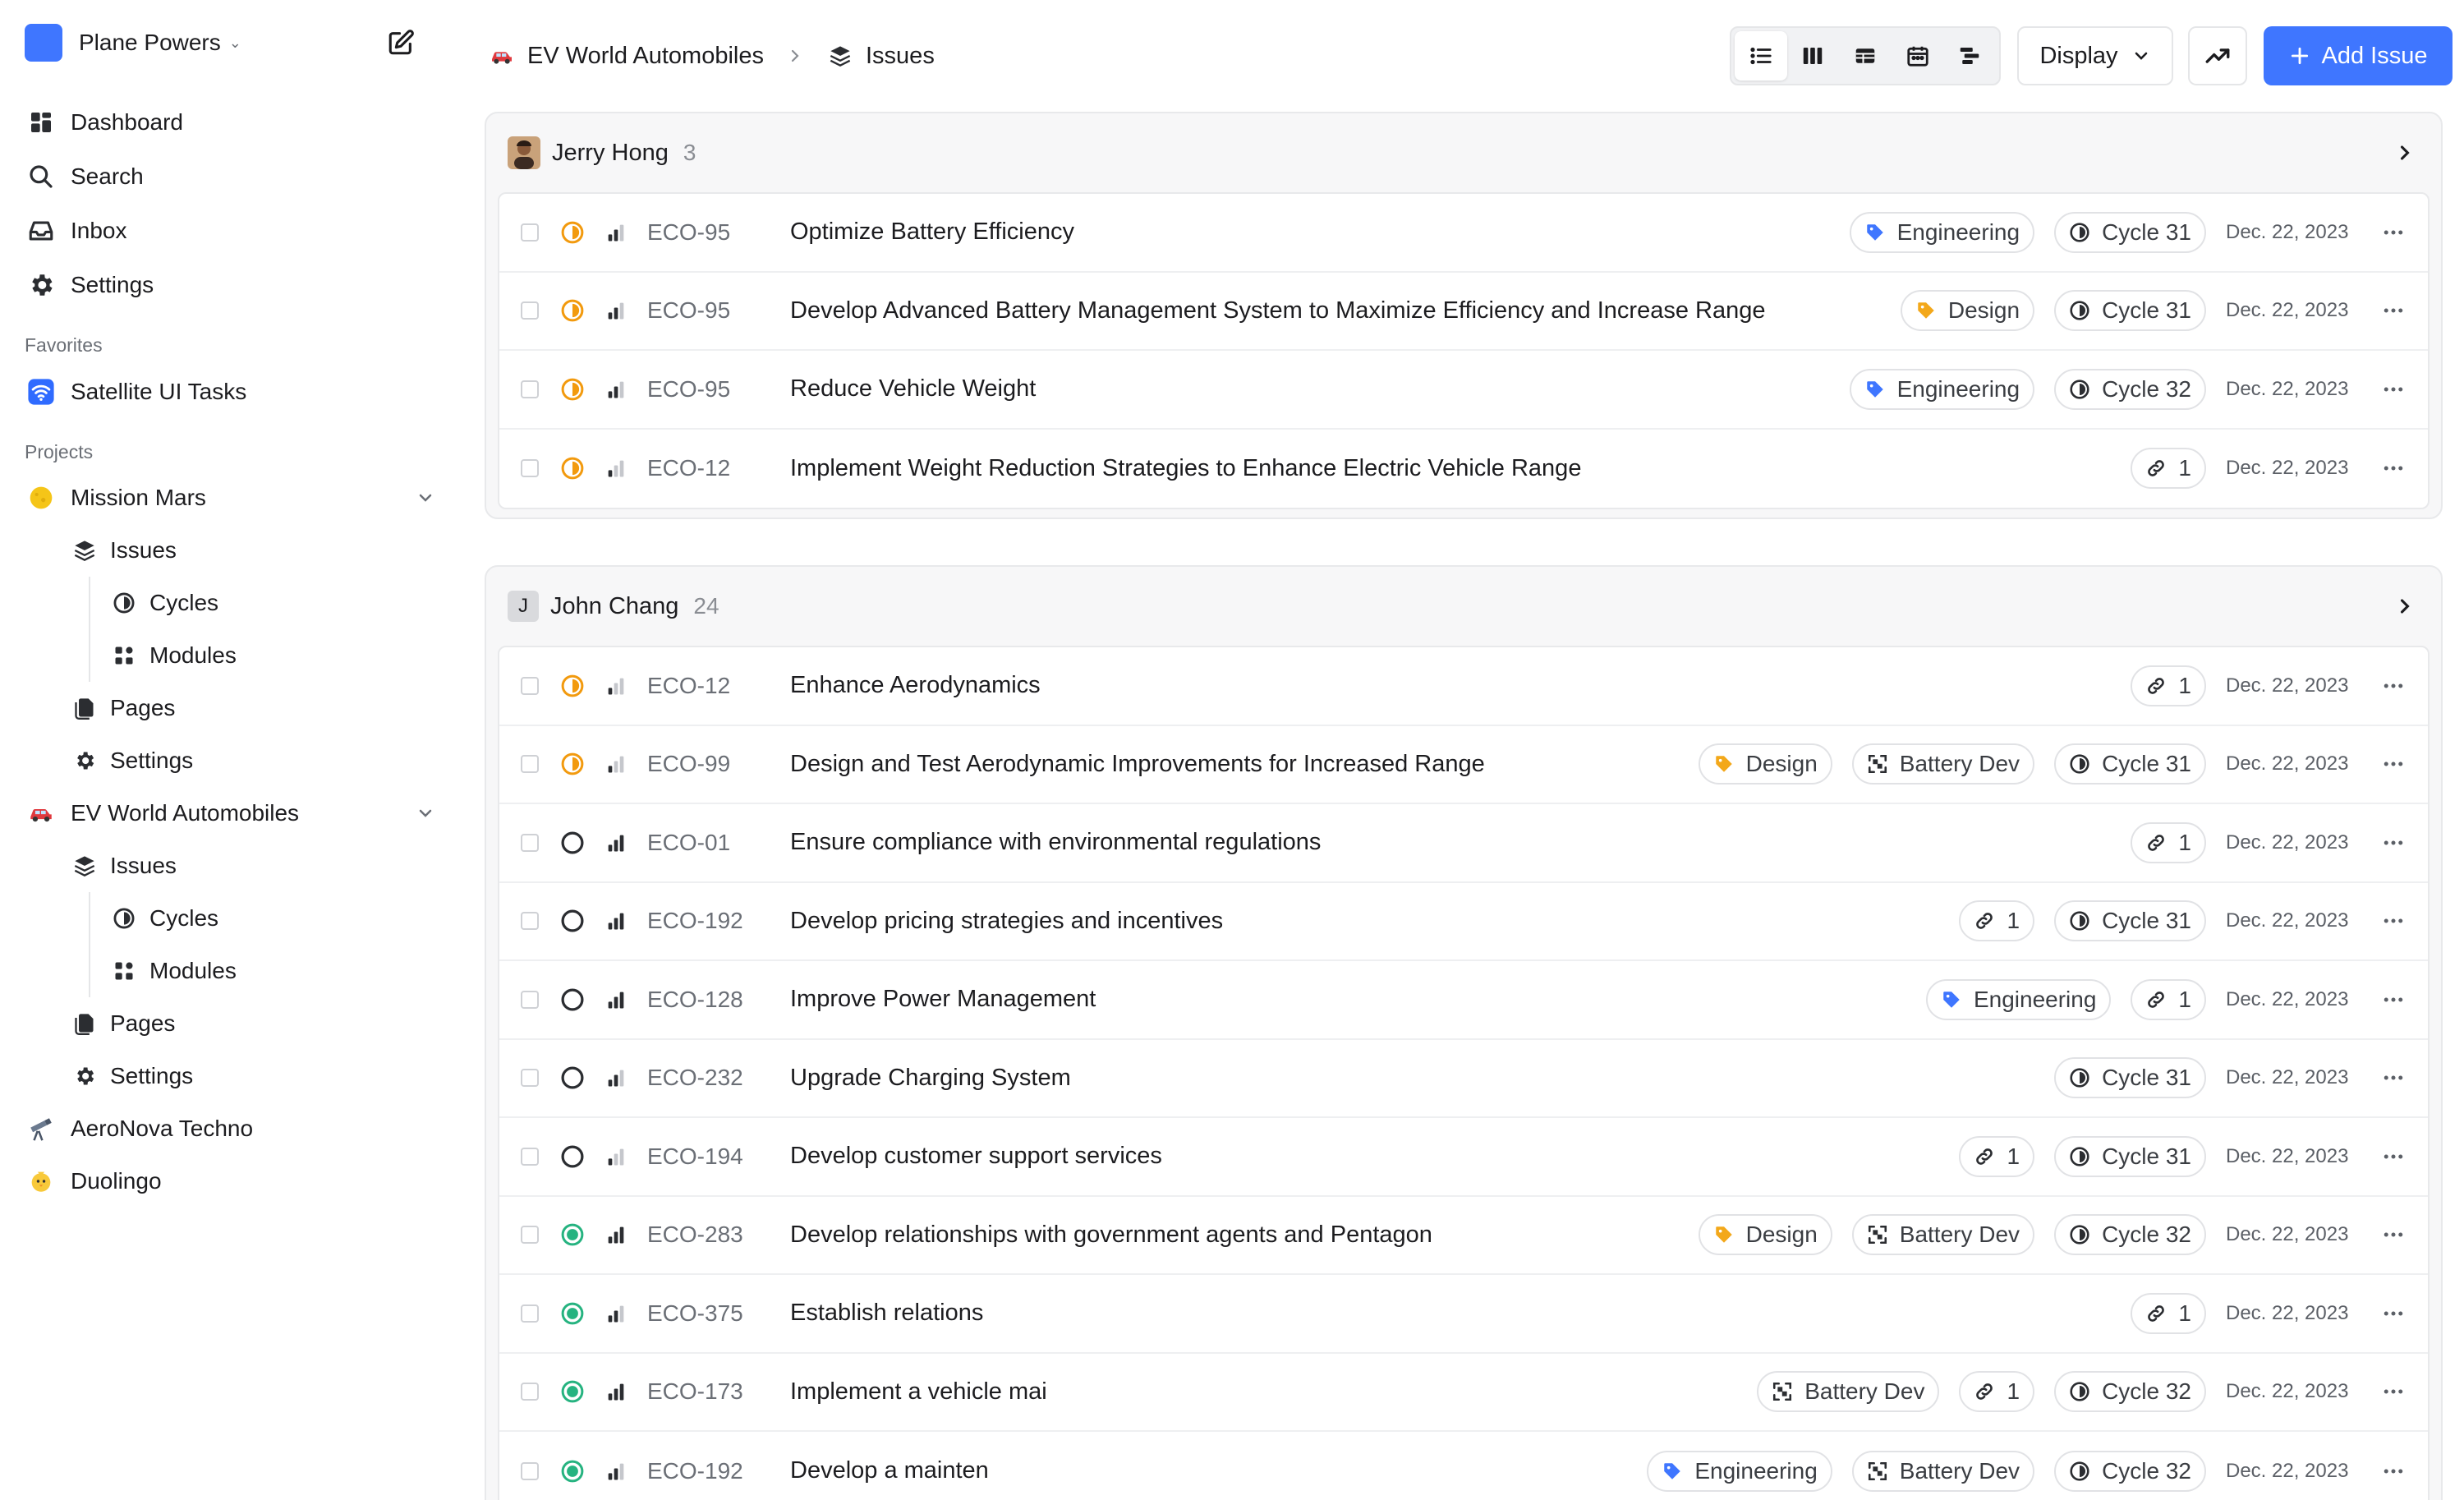  I want to click on calendar-layout-icon, so click(1918, 56).